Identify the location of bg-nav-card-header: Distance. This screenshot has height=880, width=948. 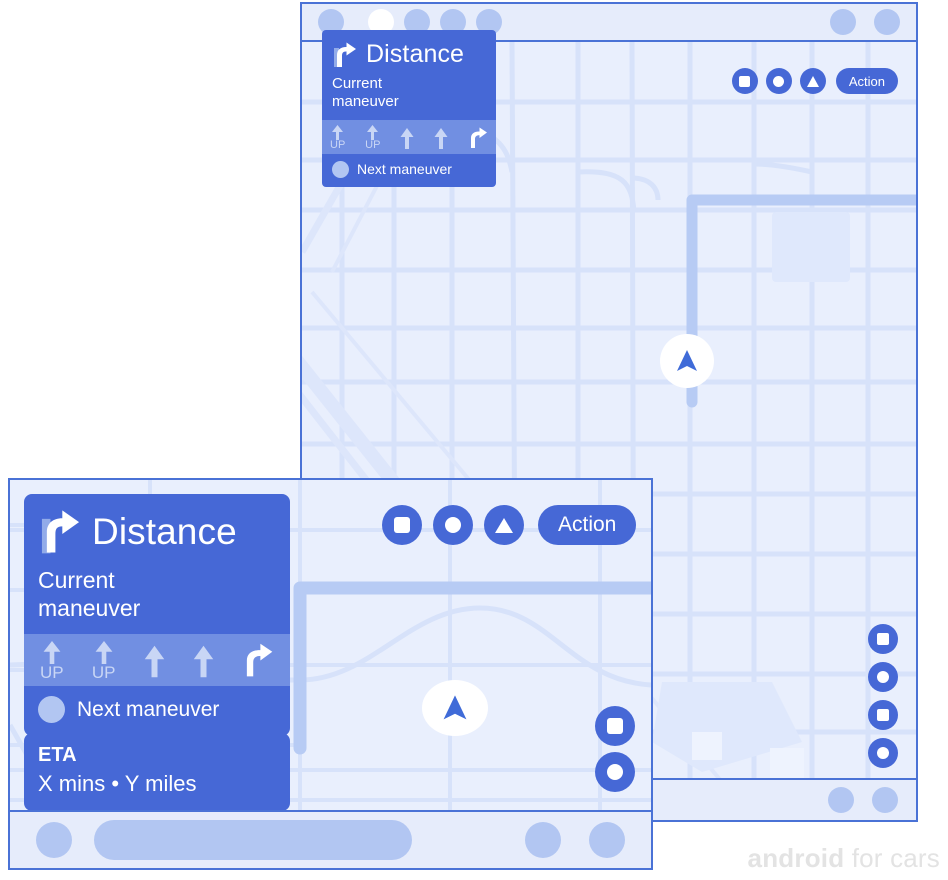
(409, 50).